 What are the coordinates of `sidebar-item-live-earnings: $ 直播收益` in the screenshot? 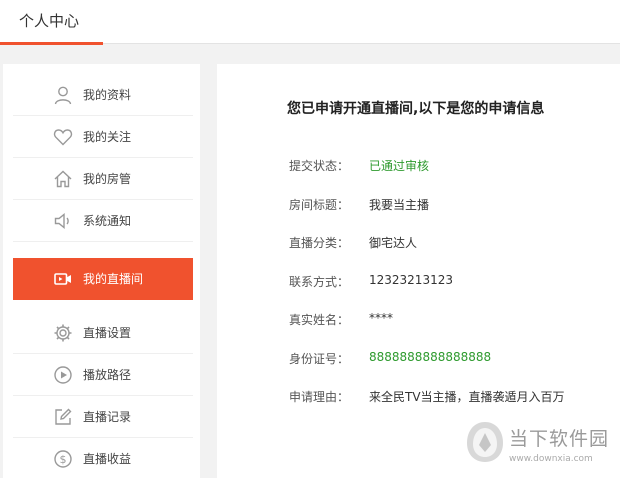 It's located at (103, 458).